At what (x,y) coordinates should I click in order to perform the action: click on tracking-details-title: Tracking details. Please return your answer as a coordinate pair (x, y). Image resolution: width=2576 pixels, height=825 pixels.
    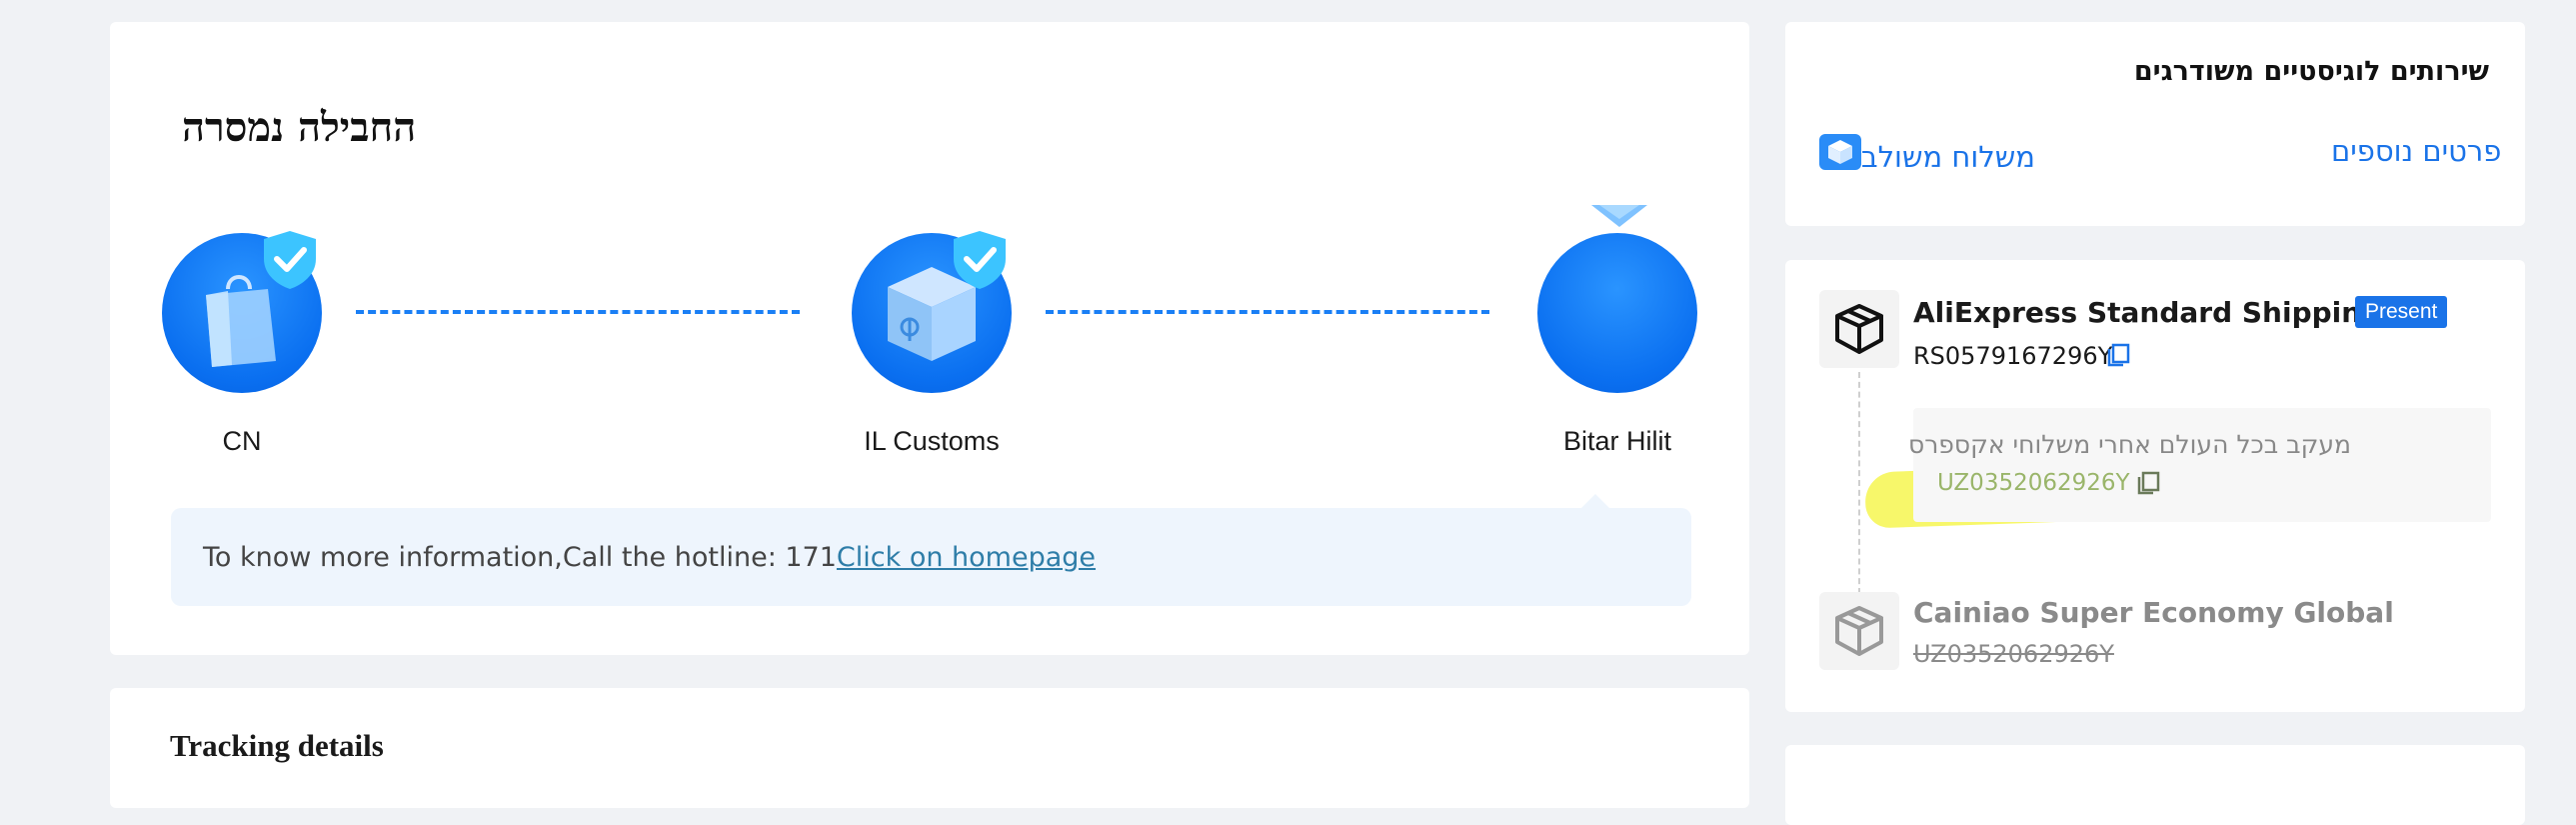
    Looking at the image, I should click on (277, 745).